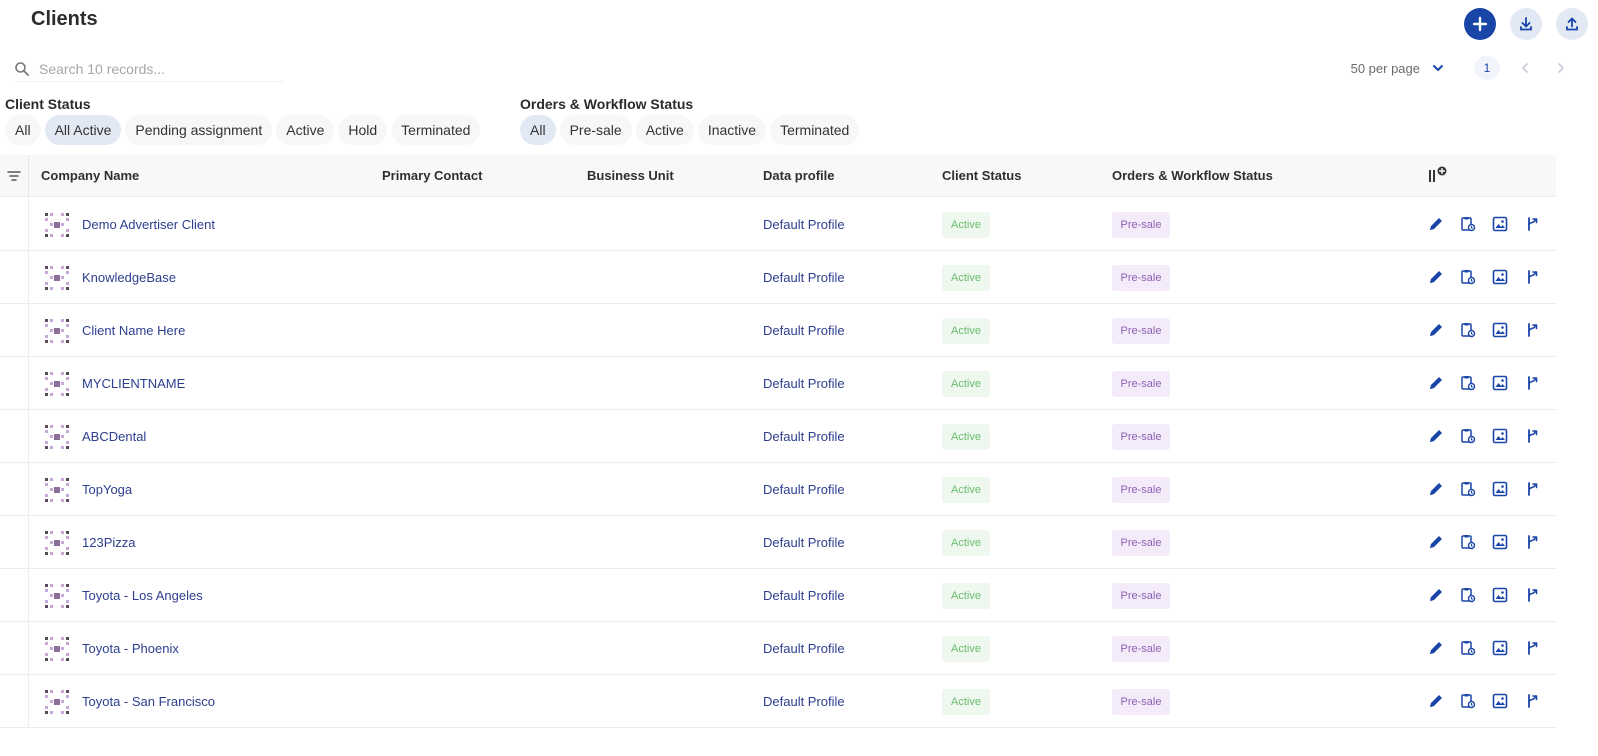 This screenshot has width=1598, height=756. Describe the element at coordinates (130, 648) in the screenshot. I see `company-name-link: Toyota - Phoenix` at that location.